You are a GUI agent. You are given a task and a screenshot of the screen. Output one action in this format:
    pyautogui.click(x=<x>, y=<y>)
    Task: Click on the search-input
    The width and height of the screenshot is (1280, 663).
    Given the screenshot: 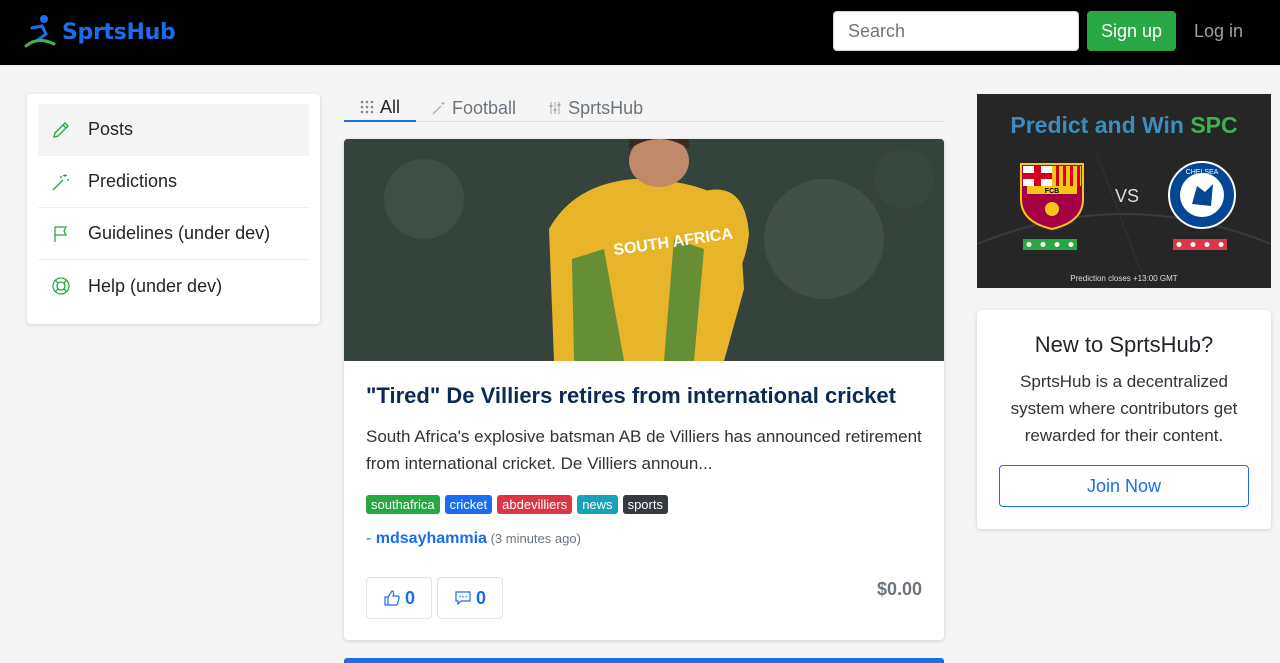 What is the action you would take?
    pyautogui.click(x=956, y=31)
    